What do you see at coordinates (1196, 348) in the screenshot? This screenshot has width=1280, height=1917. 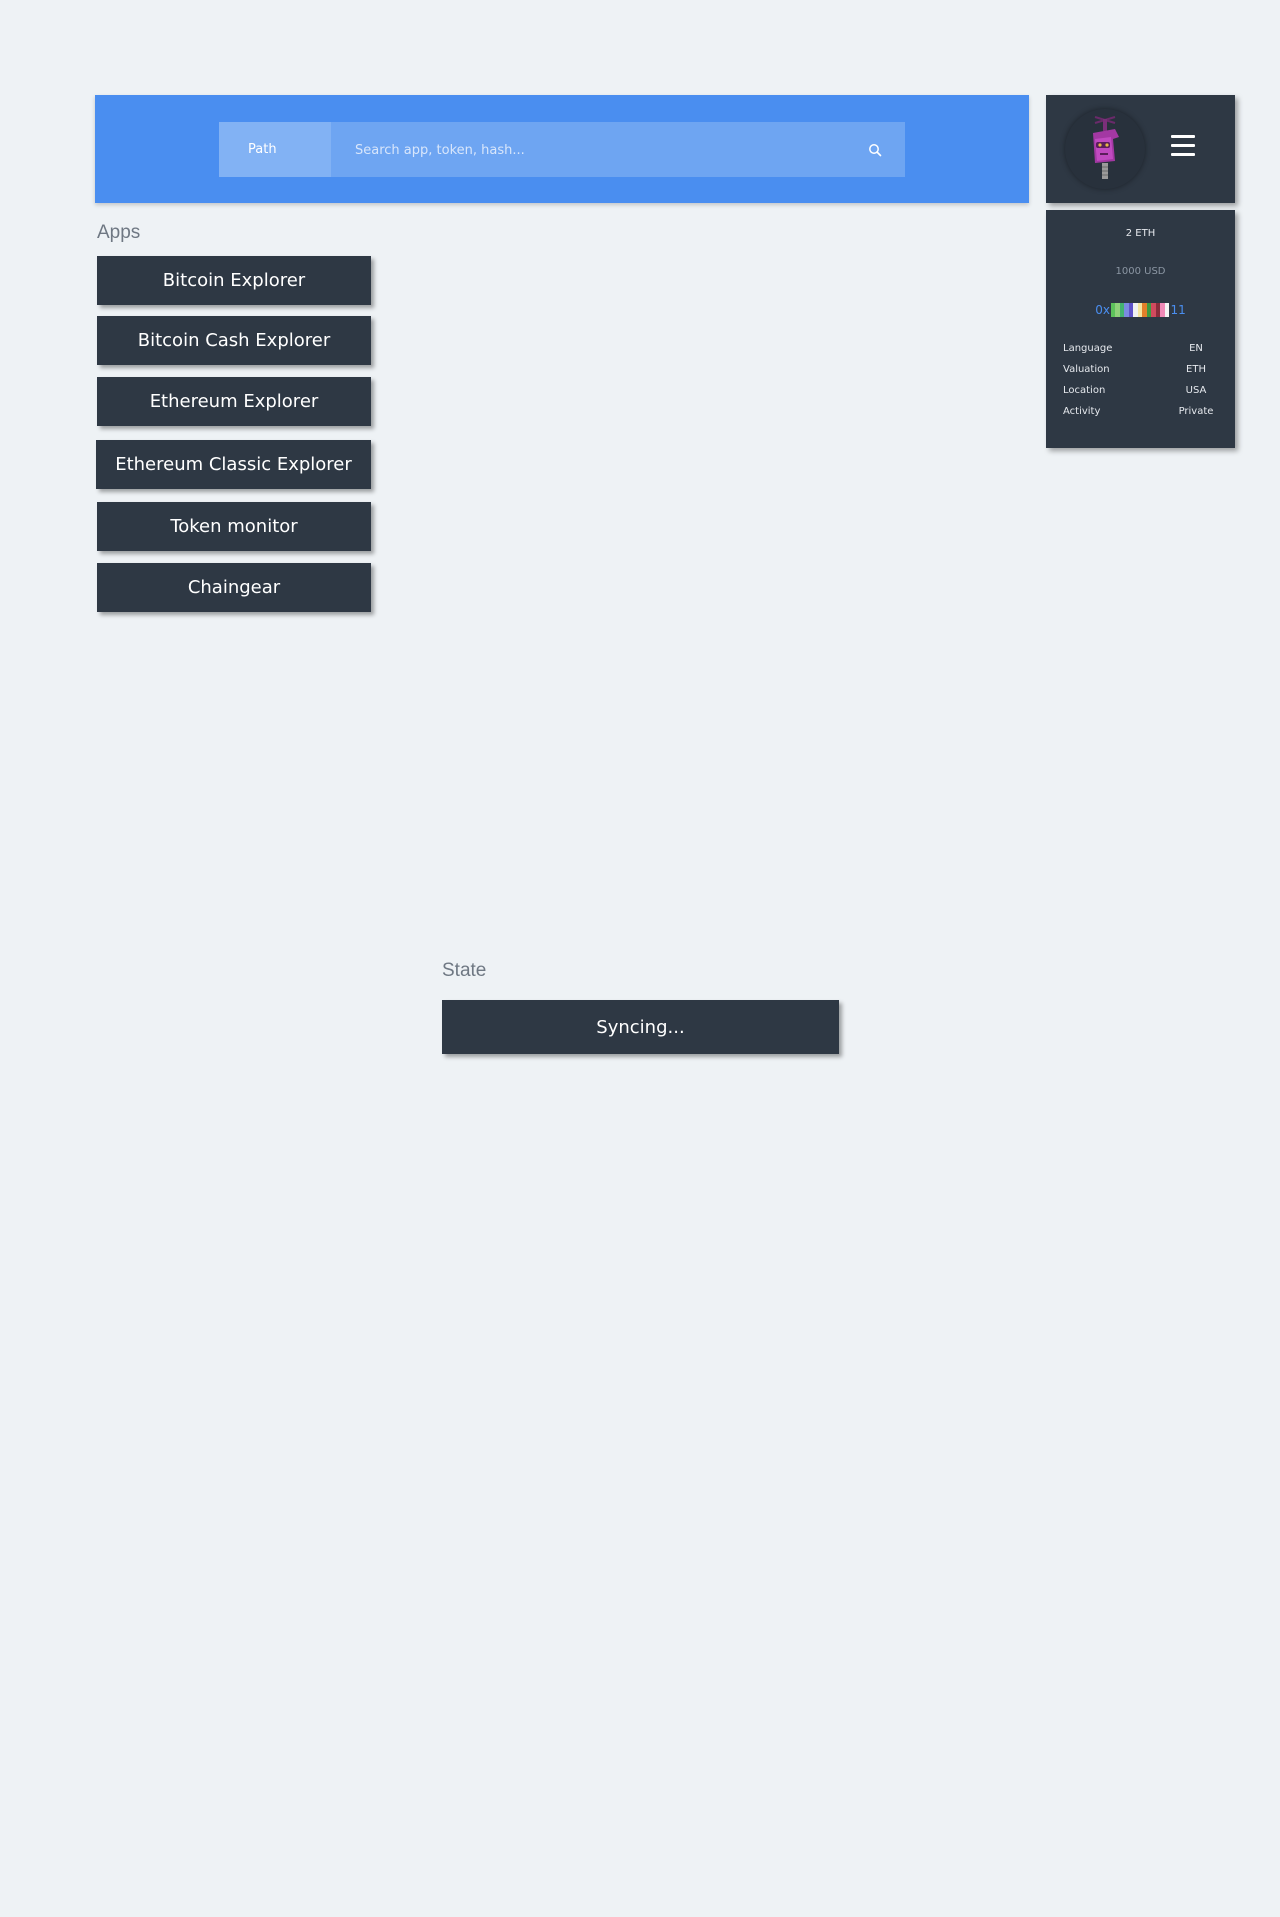 I see `setting-value: EN` at bounding box center [1196, 348].